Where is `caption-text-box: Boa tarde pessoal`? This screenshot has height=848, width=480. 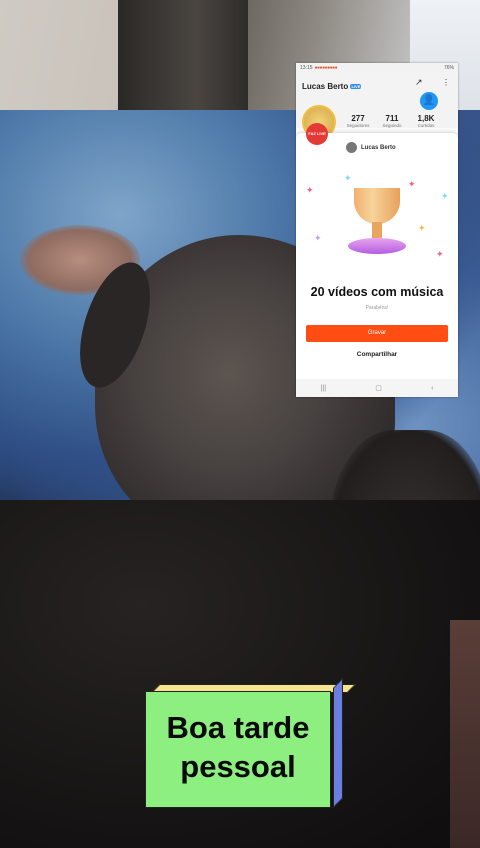
caption-text-box: Boa tarde pessoal is located at coordinates (238, 749).